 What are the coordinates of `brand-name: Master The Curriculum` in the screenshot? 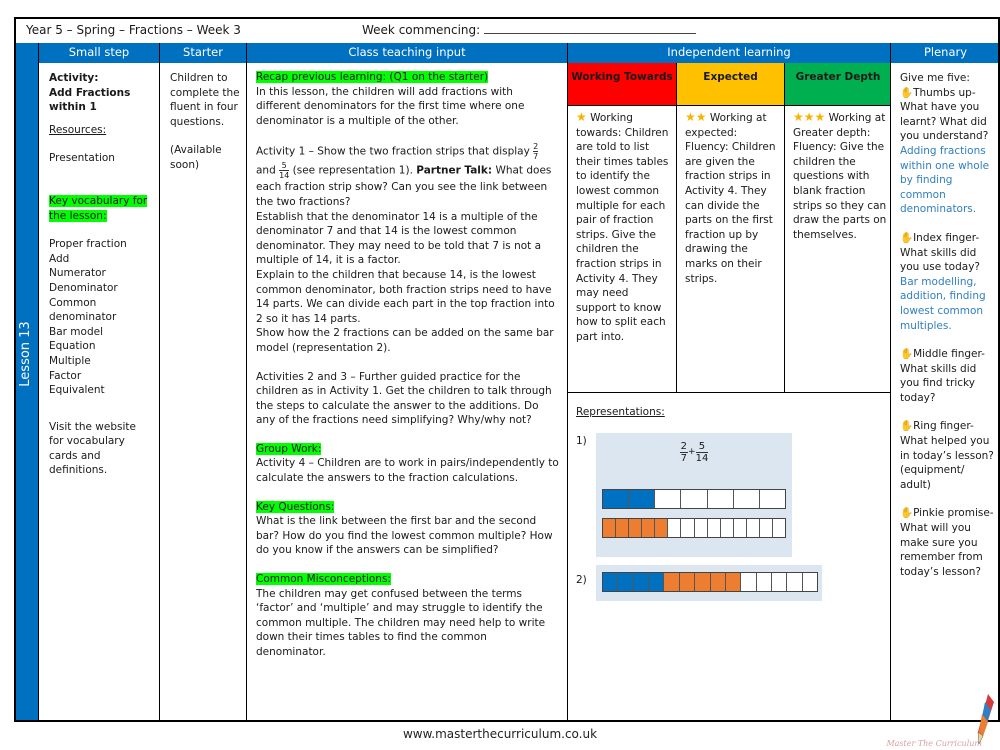 It's located at (934, 743).